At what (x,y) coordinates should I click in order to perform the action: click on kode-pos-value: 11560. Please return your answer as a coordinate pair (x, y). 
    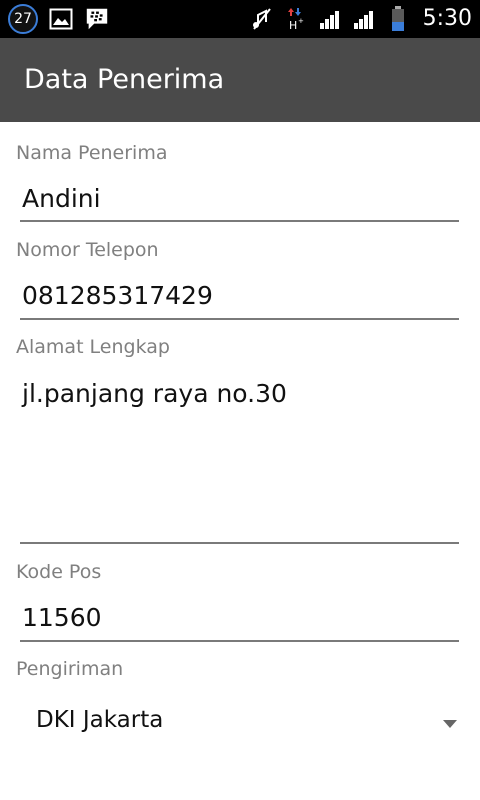
    Looking at the image, I should click on (62, 617).